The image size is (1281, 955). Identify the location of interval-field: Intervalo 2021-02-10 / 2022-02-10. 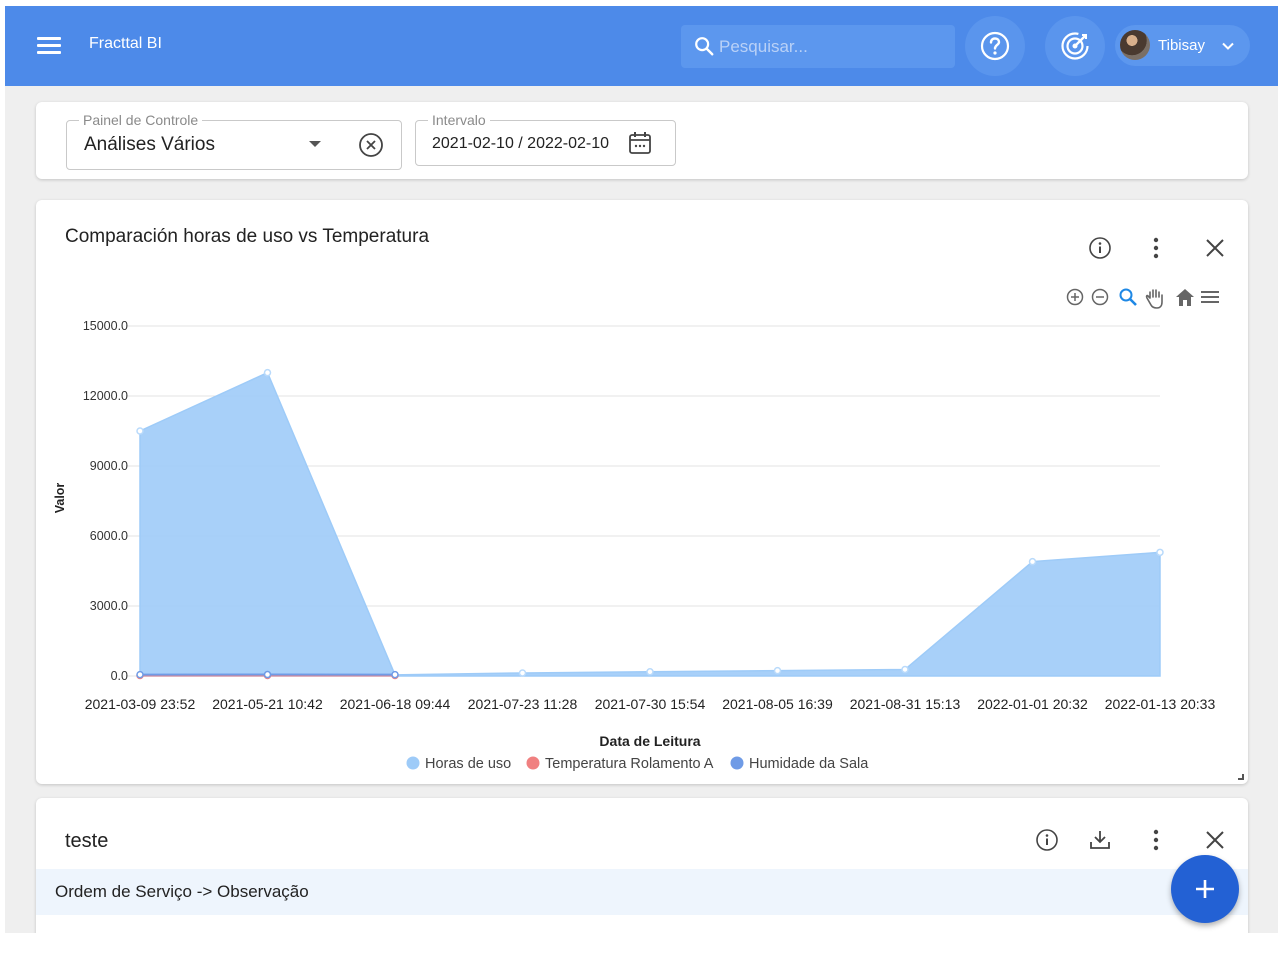
(545, 139).